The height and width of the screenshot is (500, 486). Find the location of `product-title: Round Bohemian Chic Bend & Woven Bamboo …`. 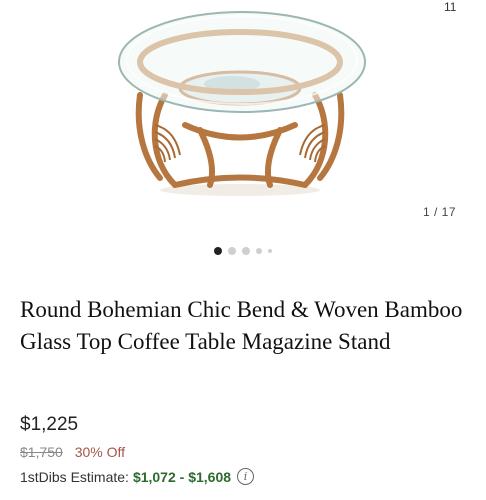

product-title: Round Bohemian Chic Bend & Woven Bamboo … is located at coordinates (241, 325).